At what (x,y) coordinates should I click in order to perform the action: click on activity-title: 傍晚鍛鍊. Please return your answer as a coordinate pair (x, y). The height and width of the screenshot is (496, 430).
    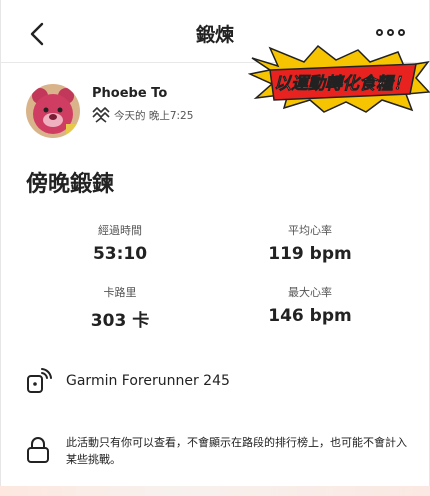
    Looking at the image, I should click on (70, 184).